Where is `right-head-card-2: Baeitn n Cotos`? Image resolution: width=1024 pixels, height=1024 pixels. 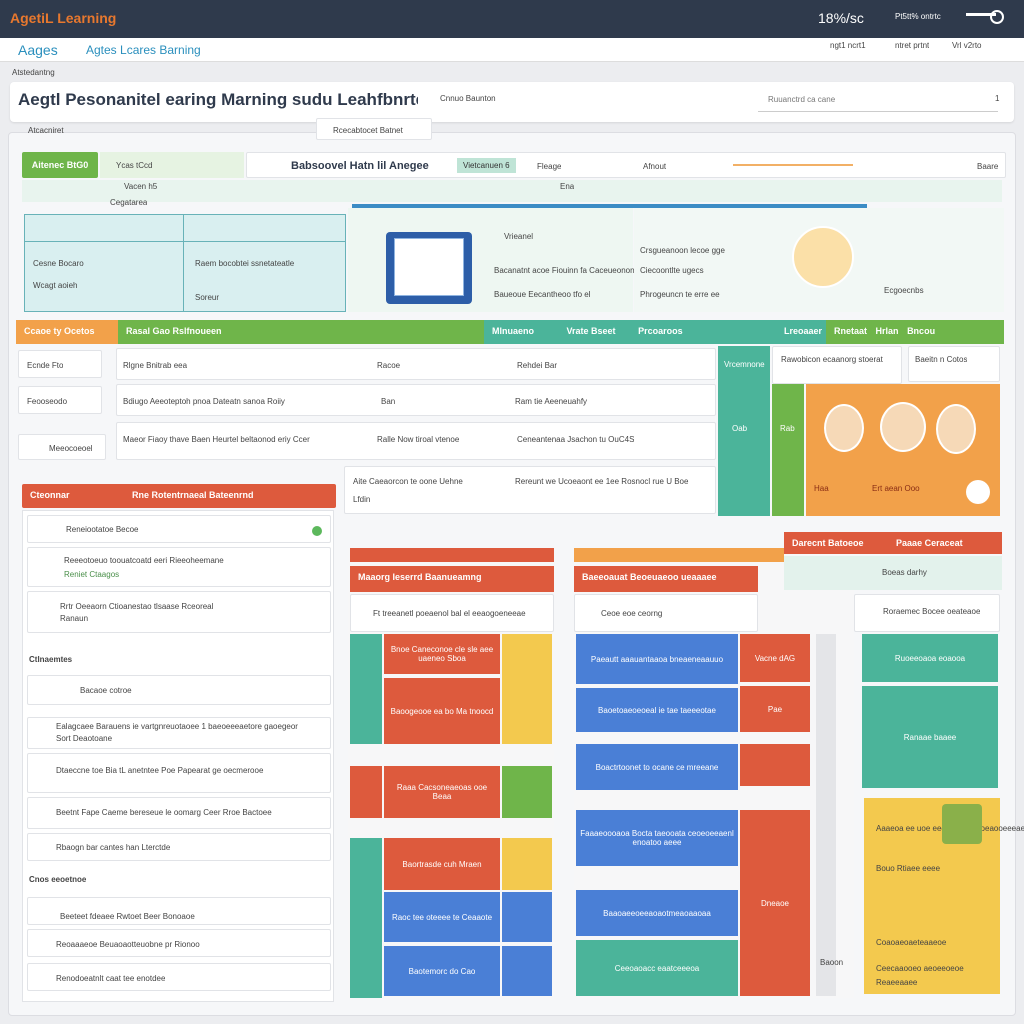 right-head-card-2: Baeitn n Cotos is located at coordinates (954, 364).